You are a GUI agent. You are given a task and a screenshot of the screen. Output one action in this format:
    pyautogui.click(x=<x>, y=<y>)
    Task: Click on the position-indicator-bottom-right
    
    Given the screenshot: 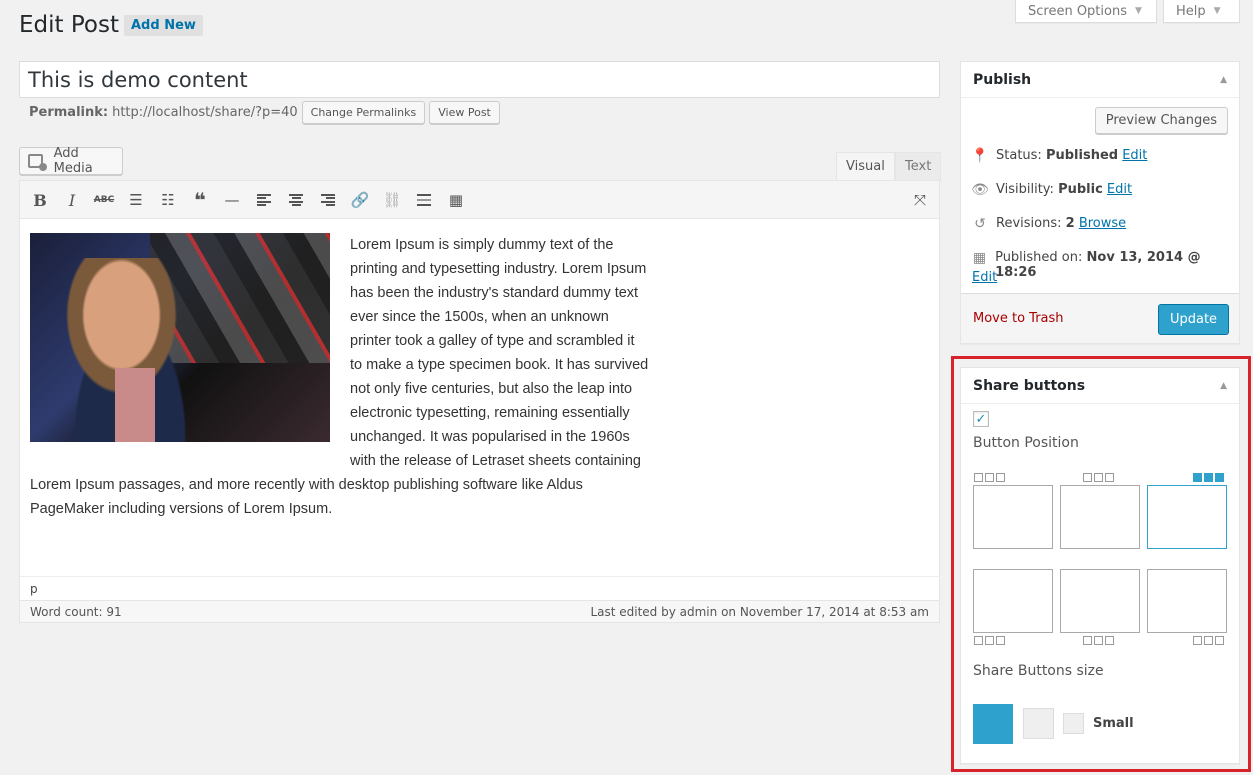 What is the action you would take?
    pyautogui.click(x=1208, y=640)
    